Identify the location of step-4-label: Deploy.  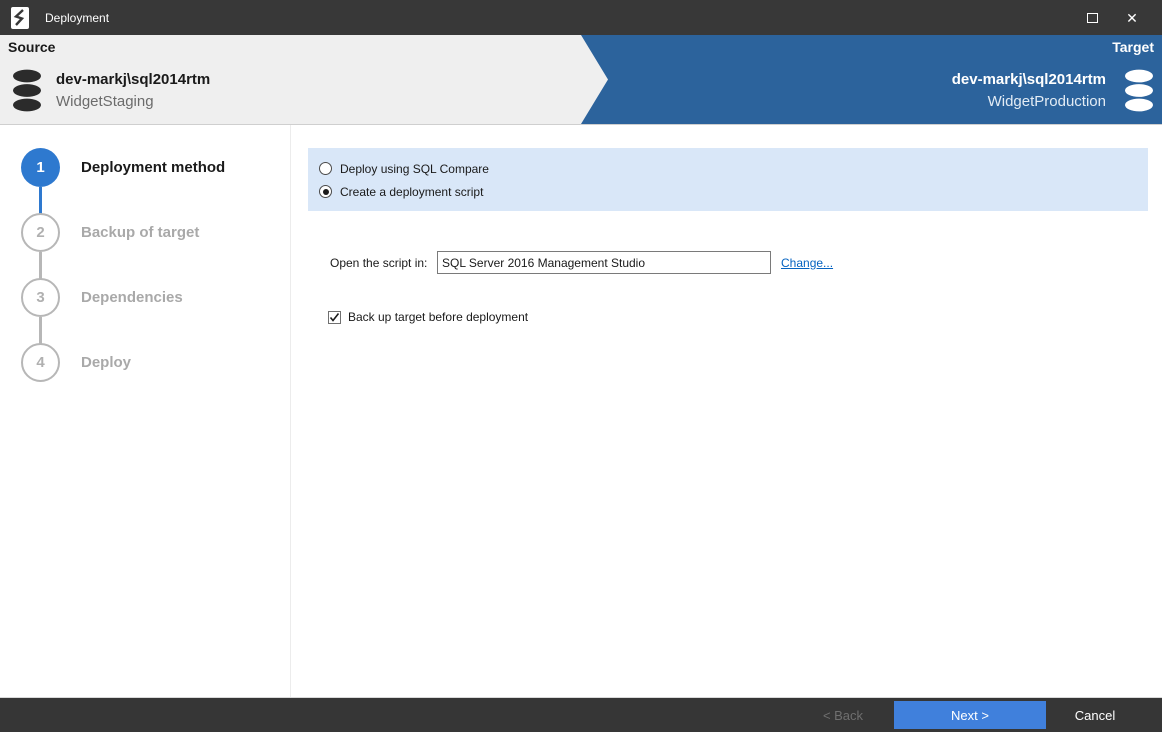
(106, 362).